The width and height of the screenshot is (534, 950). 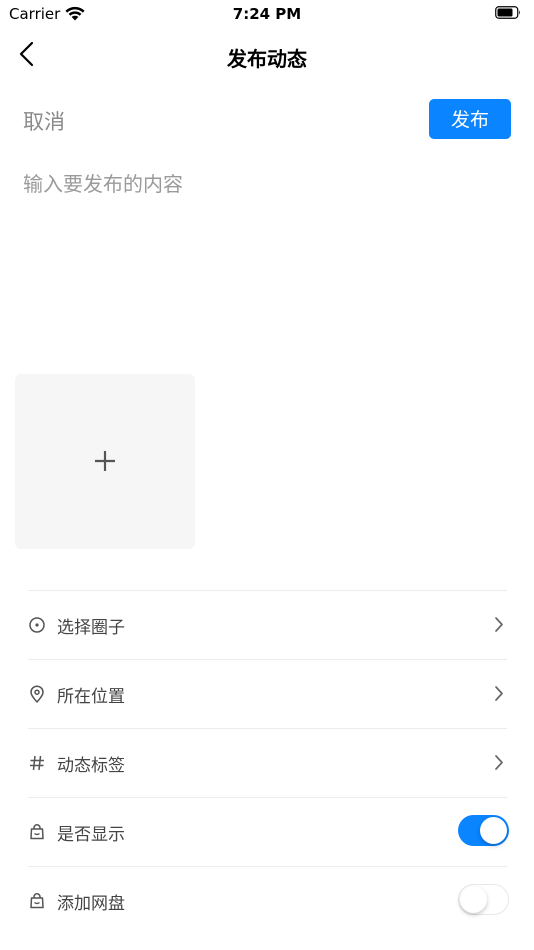 I want to click on visibility-toggle, so click(x=483, y=830).